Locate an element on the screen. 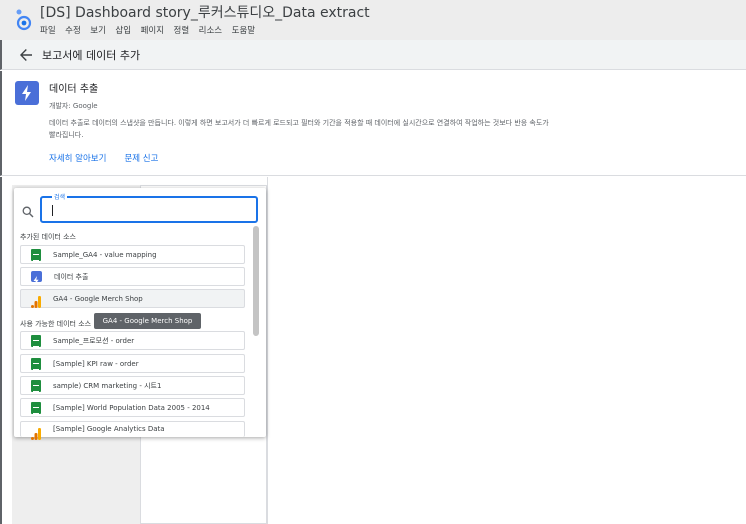 The width and height of the screenshot is (746, 524). menu-view: 보기 is located at coordinates (98, 30).